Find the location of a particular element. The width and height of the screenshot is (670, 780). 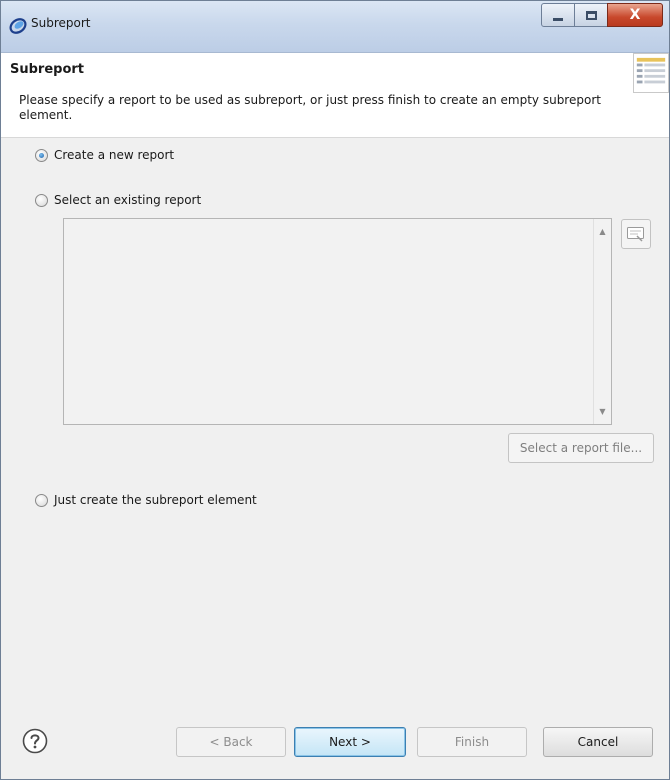

help-icon is located at coordinates (35, 741).